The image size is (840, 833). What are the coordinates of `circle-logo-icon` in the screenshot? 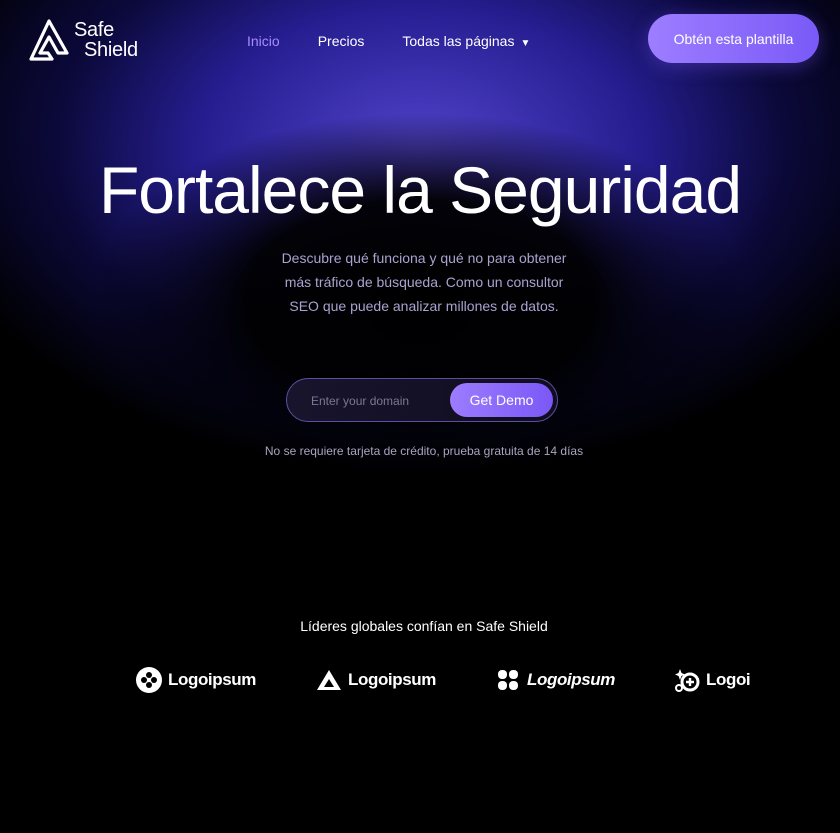 It's located at (149, 680).